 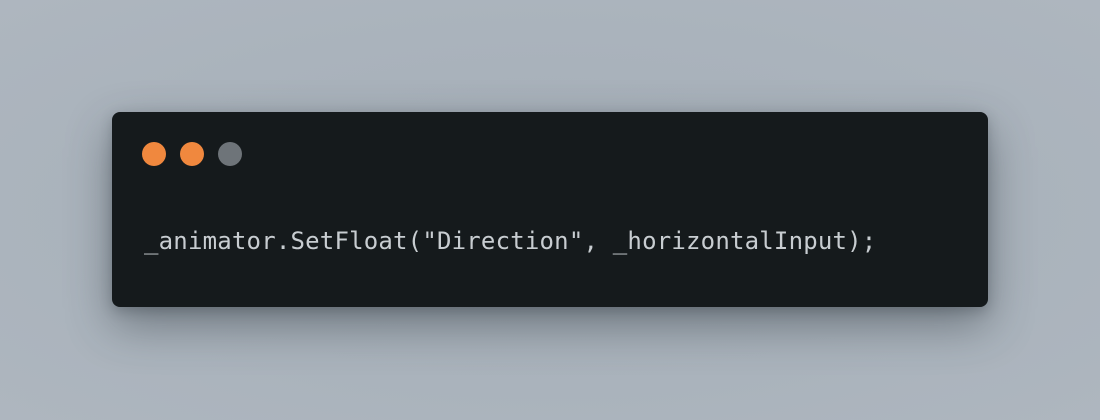 I want to click on window-controls, so click(x=192, y=154).